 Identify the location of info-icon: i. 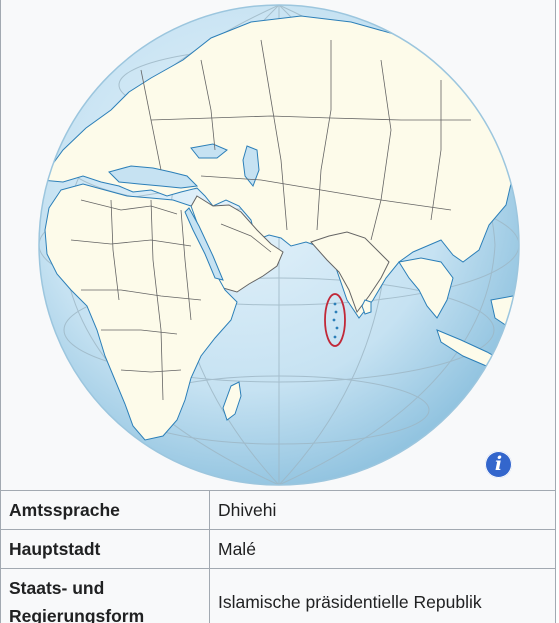
(498, 464).